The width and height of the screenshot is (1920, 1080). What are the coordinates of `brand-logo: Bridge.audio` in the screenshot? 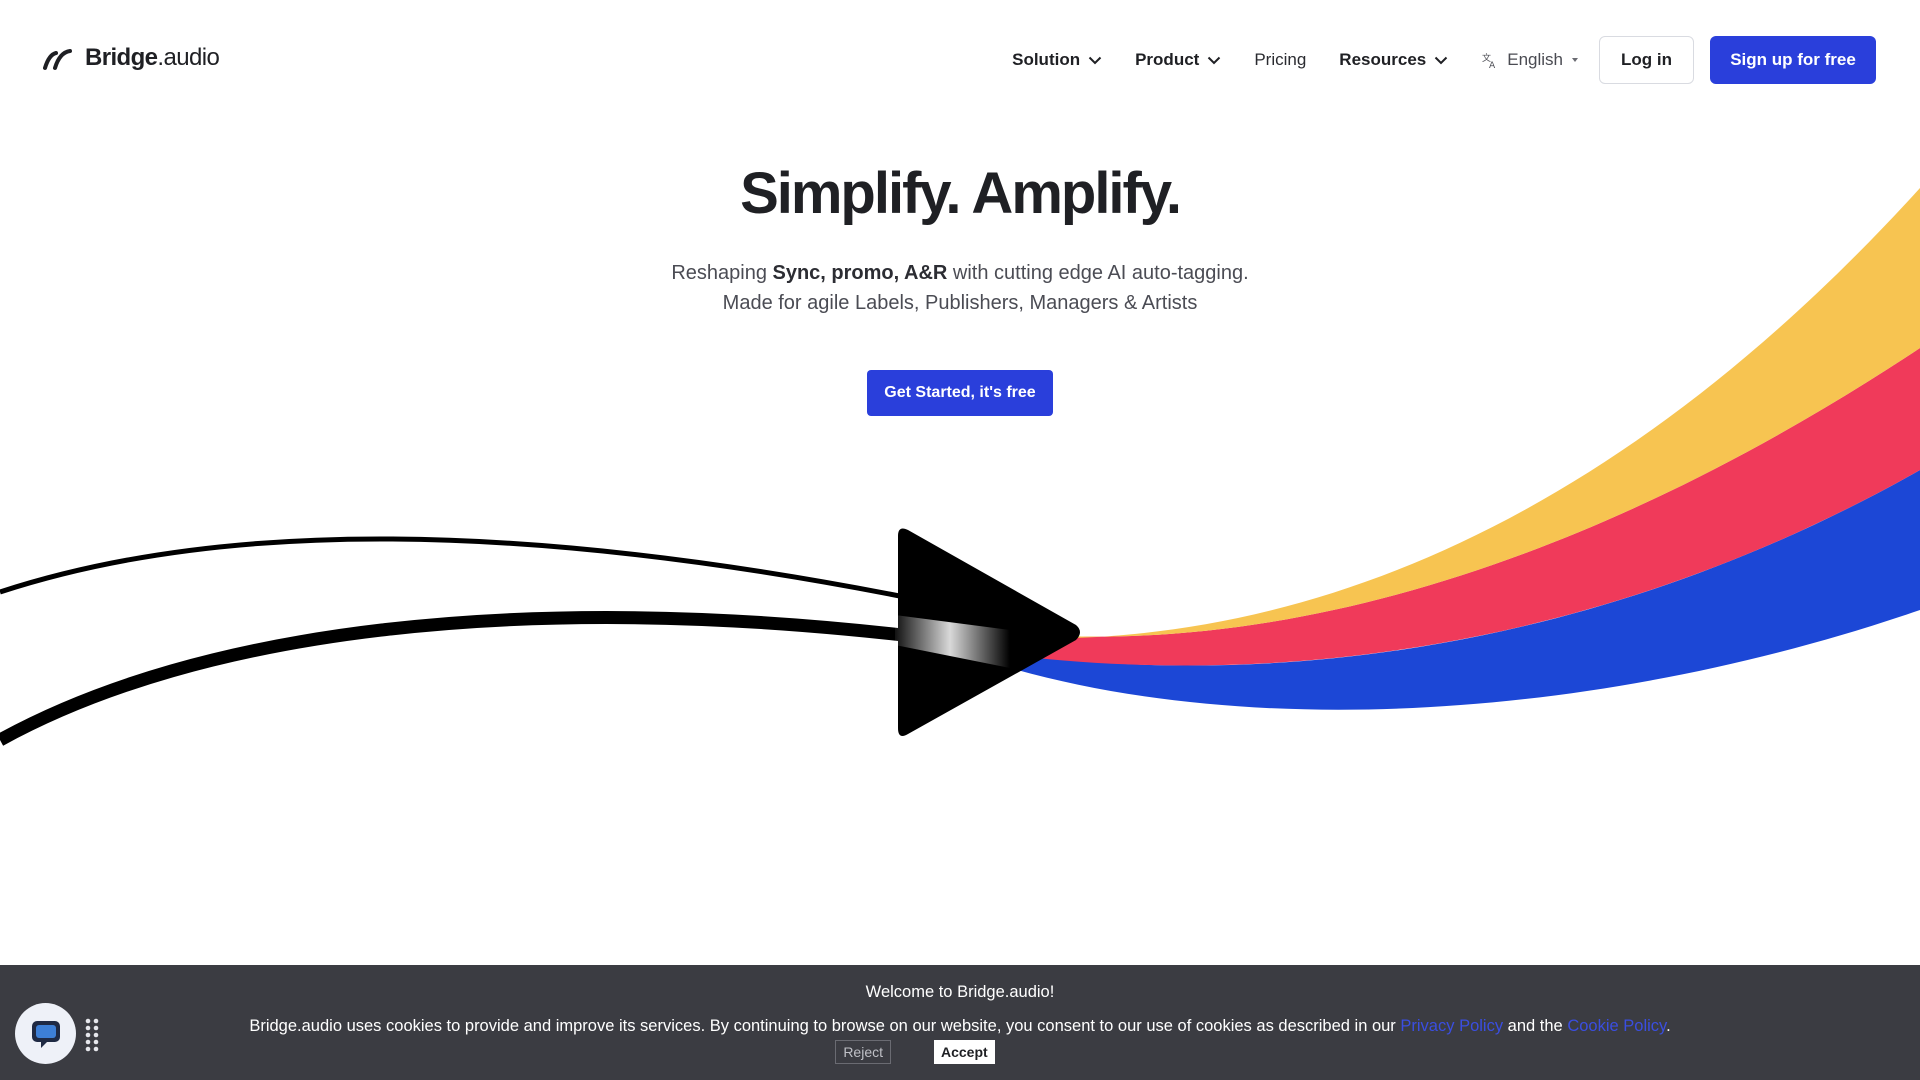 It's located at (131, 58).